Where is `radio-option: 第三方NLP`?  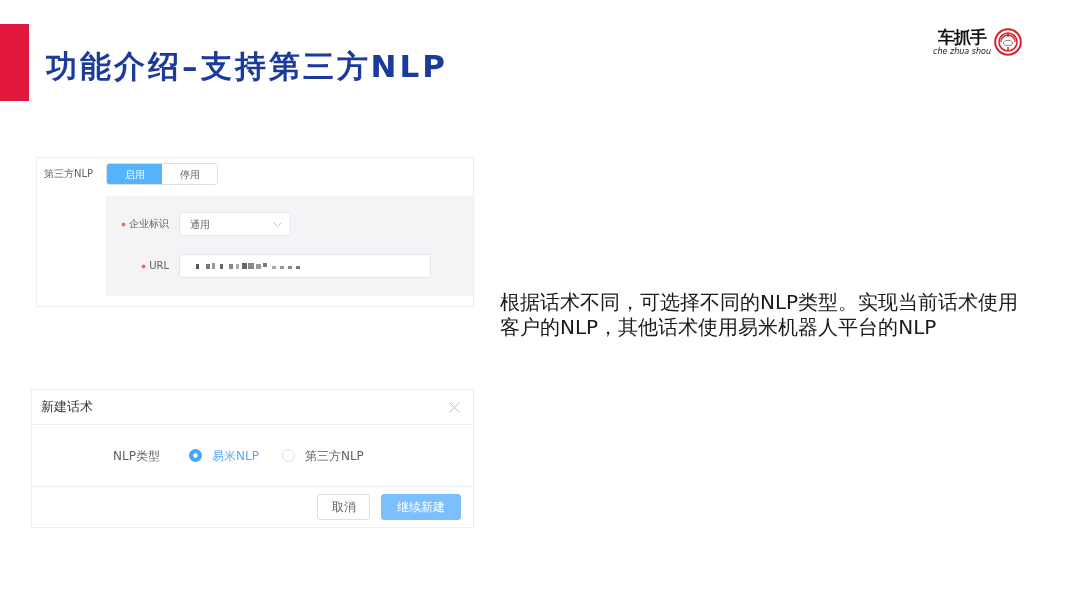
radio-option: 第三方NLP is located at coordinates (322, 455).